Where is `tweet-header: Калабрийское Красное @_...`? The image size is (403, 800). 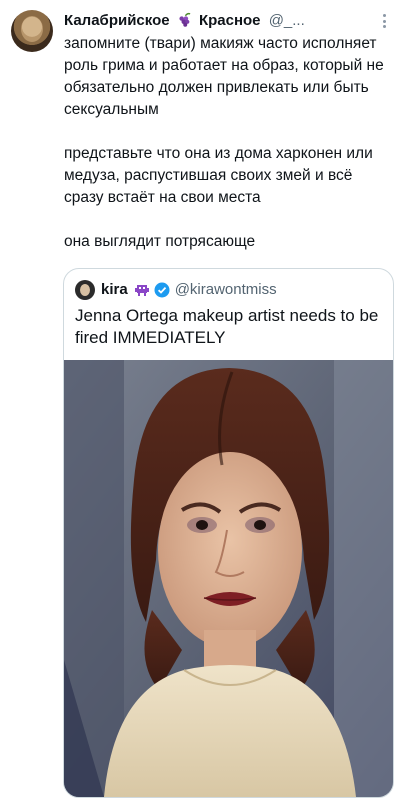
tweet-header: Калабрийское Красное @_... is located at coordinates (218, 21).